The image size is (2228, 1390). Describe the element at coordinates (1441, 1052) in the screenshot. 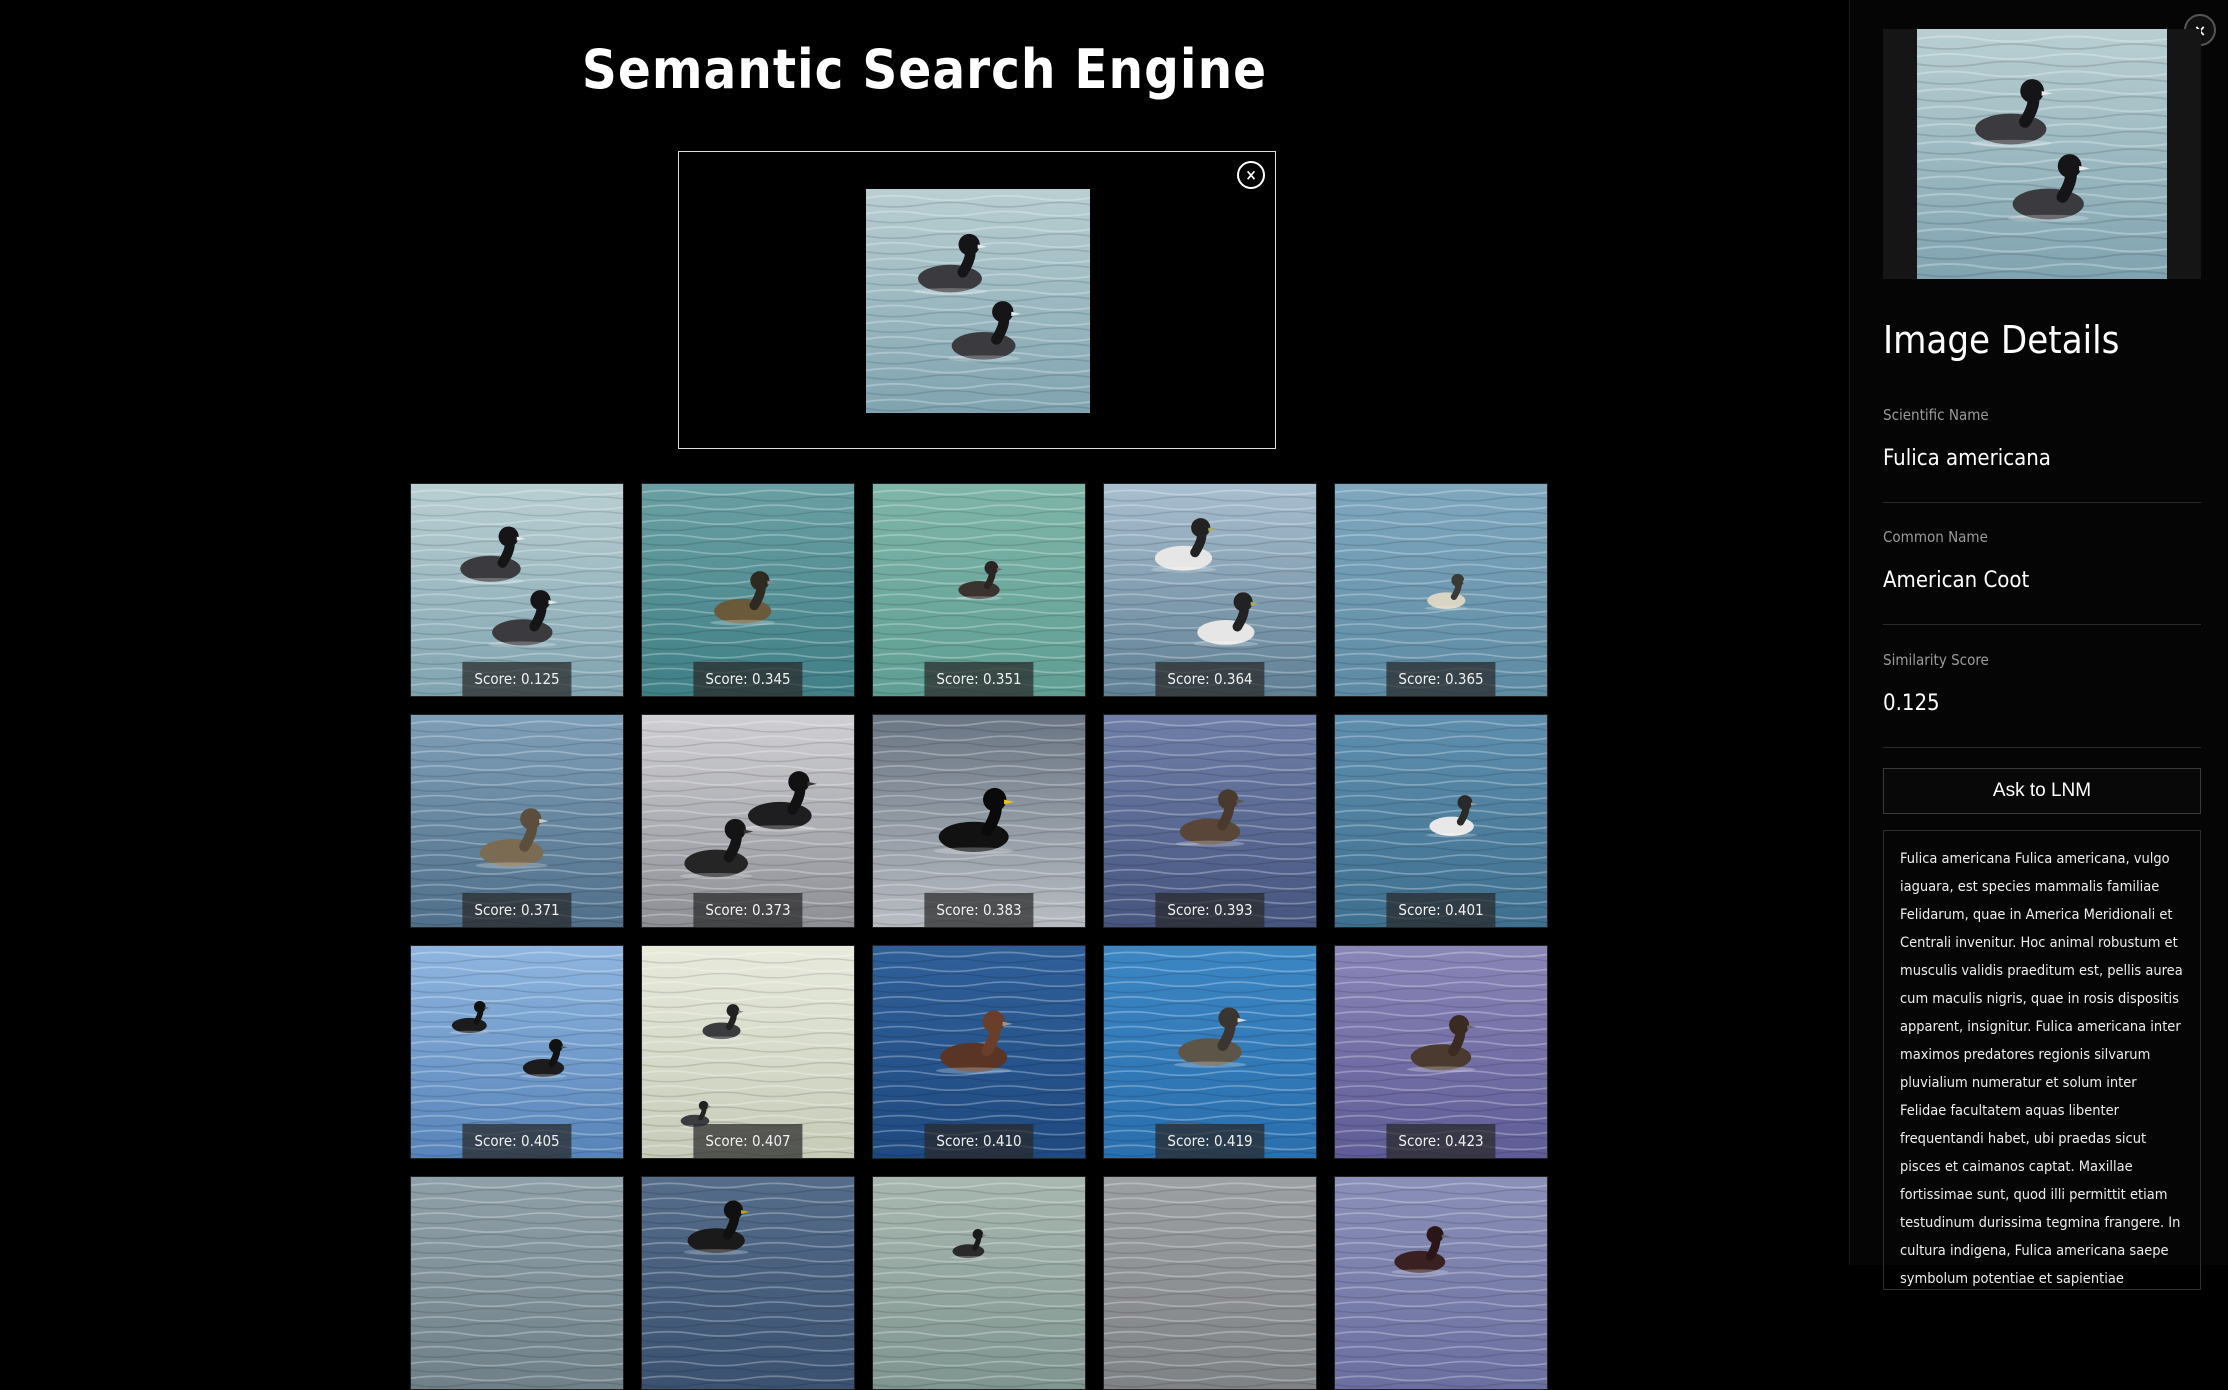

I see `result-image: Score: 0.423` at that location.